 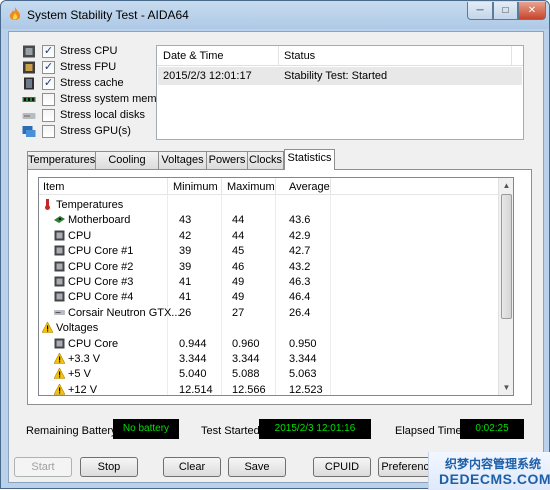 What do you see at coordinates (192, 467) in the screenshot?
I see `clear-button: Clear` at bounding box center [192, 467].